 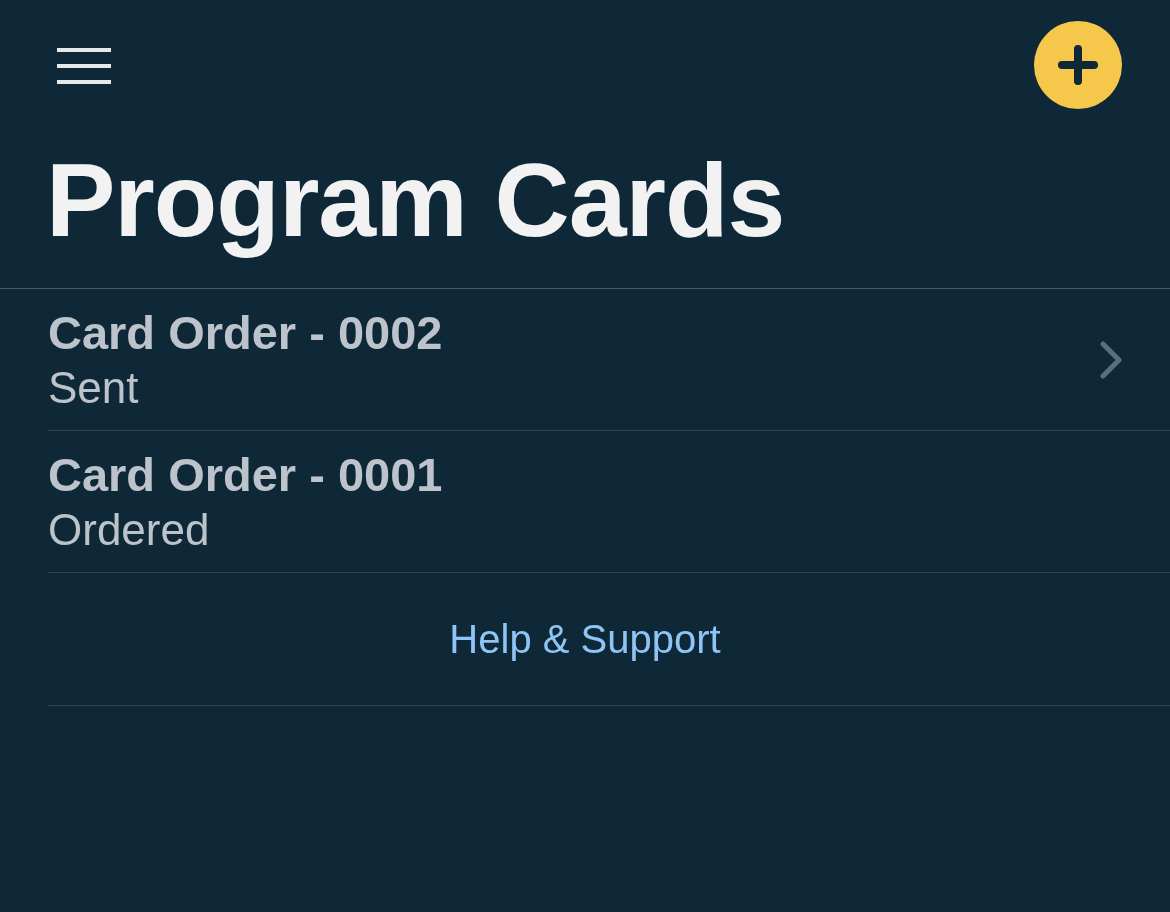 I want to click on order-title: Card Order - 0002, so click(x=245, y=332).